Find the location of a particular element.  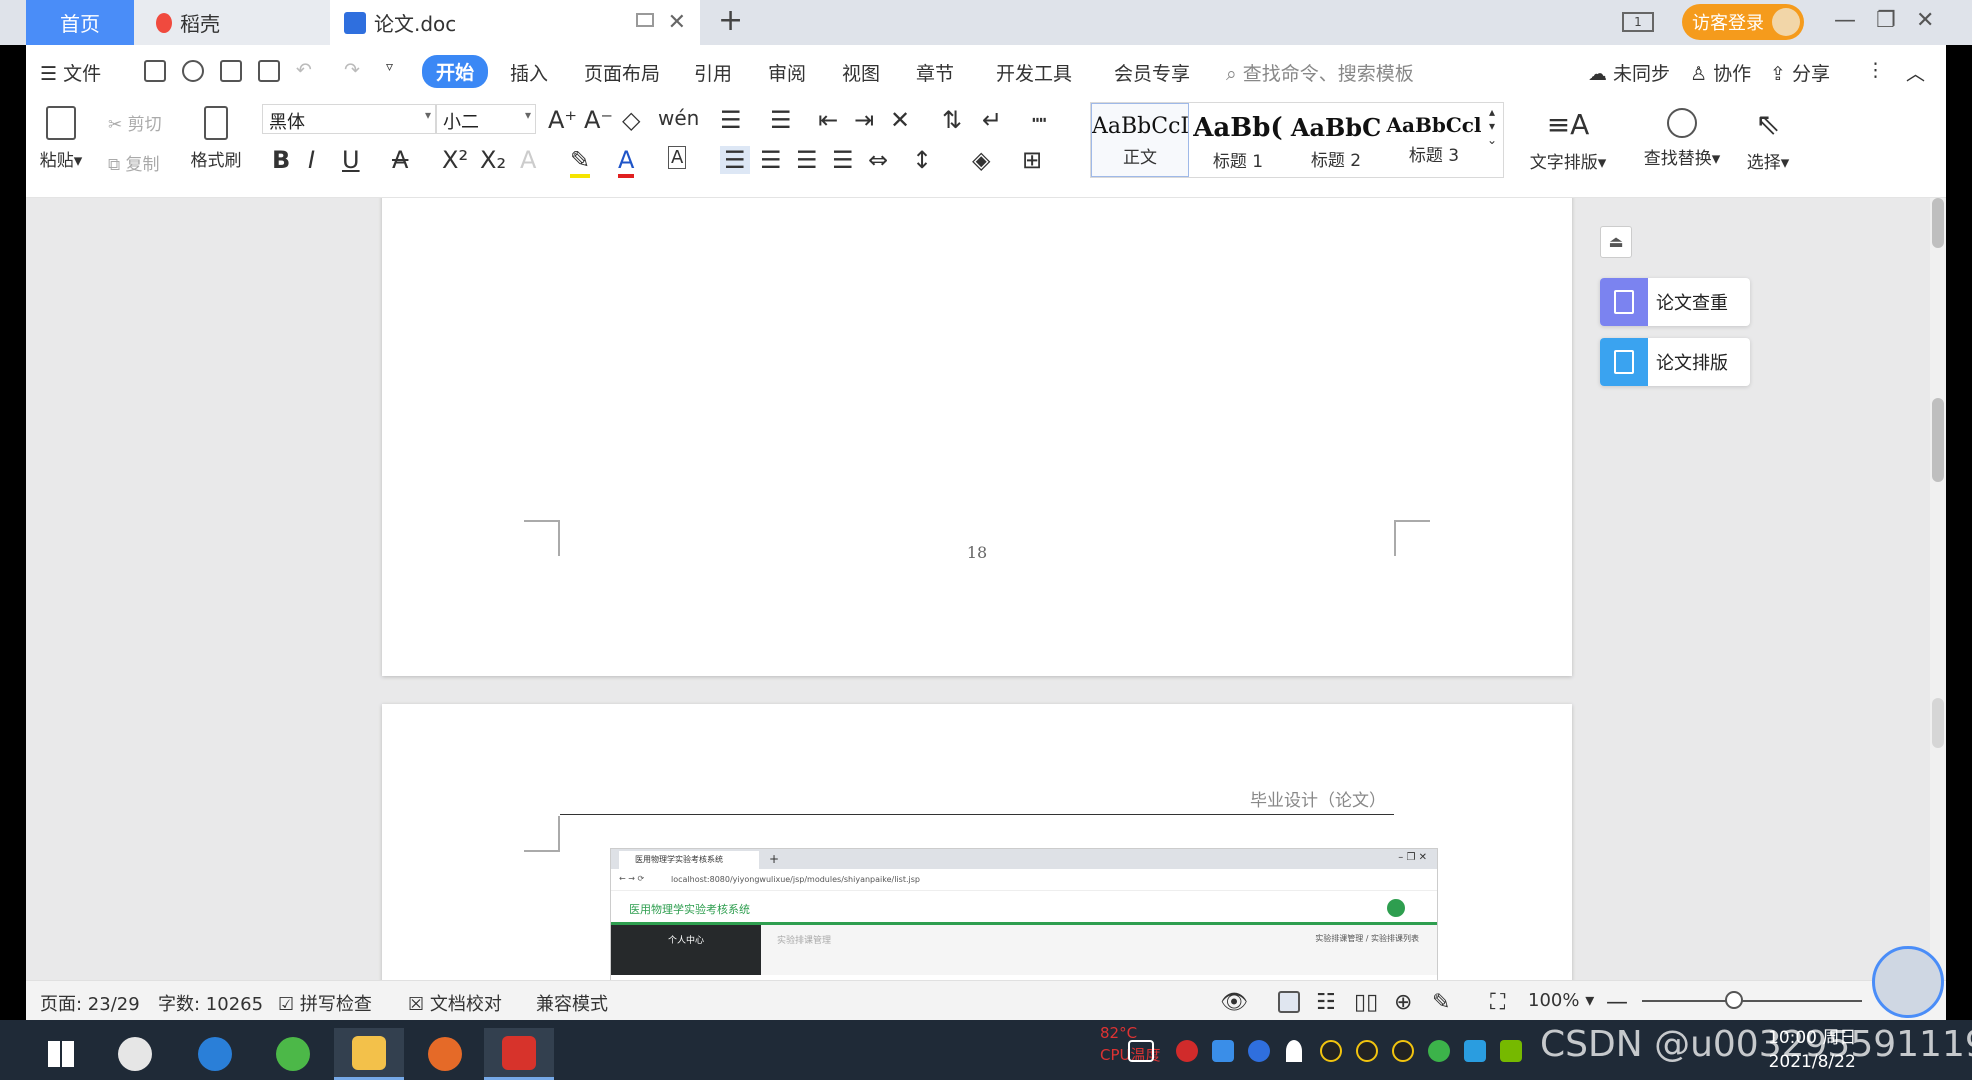

window-count-icon: 1 is located at coordinates (1638, 22).